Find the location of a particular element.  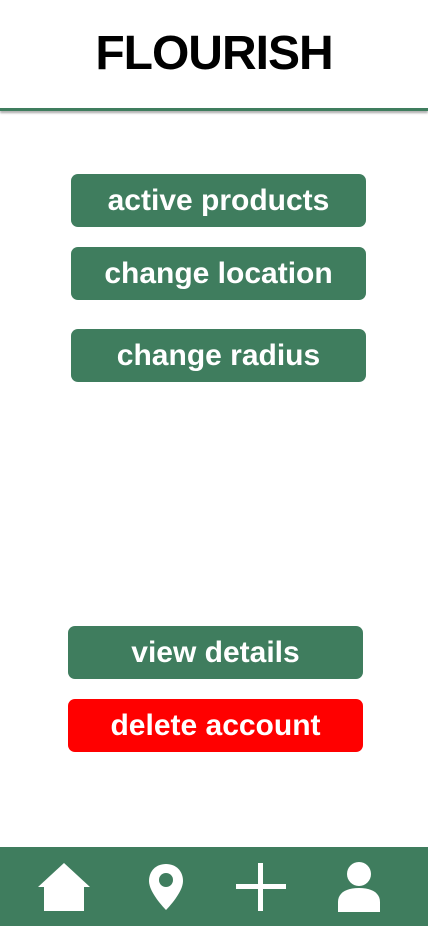

app-header: FLOURISH is located at coordinates (214, 54).